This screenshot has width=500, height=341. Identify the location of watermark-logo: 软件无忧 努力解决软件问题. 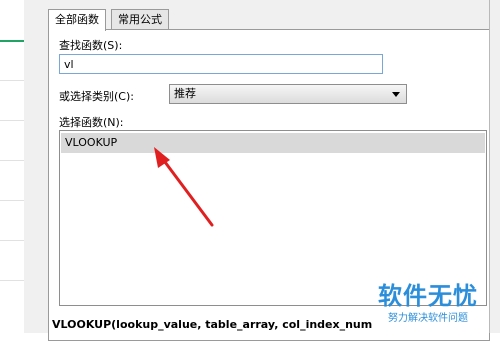
(428, 300).